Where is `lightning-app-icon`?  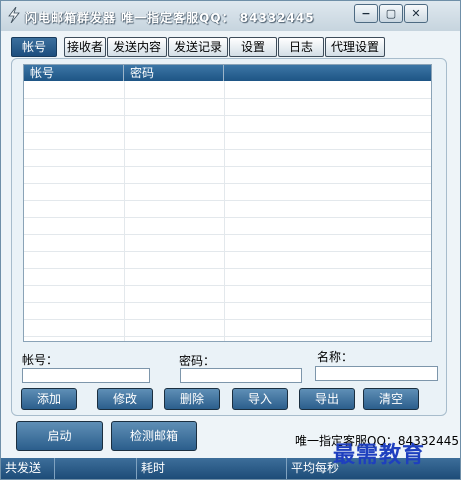
lightning-app-icon is located at coordinates (14, 15).